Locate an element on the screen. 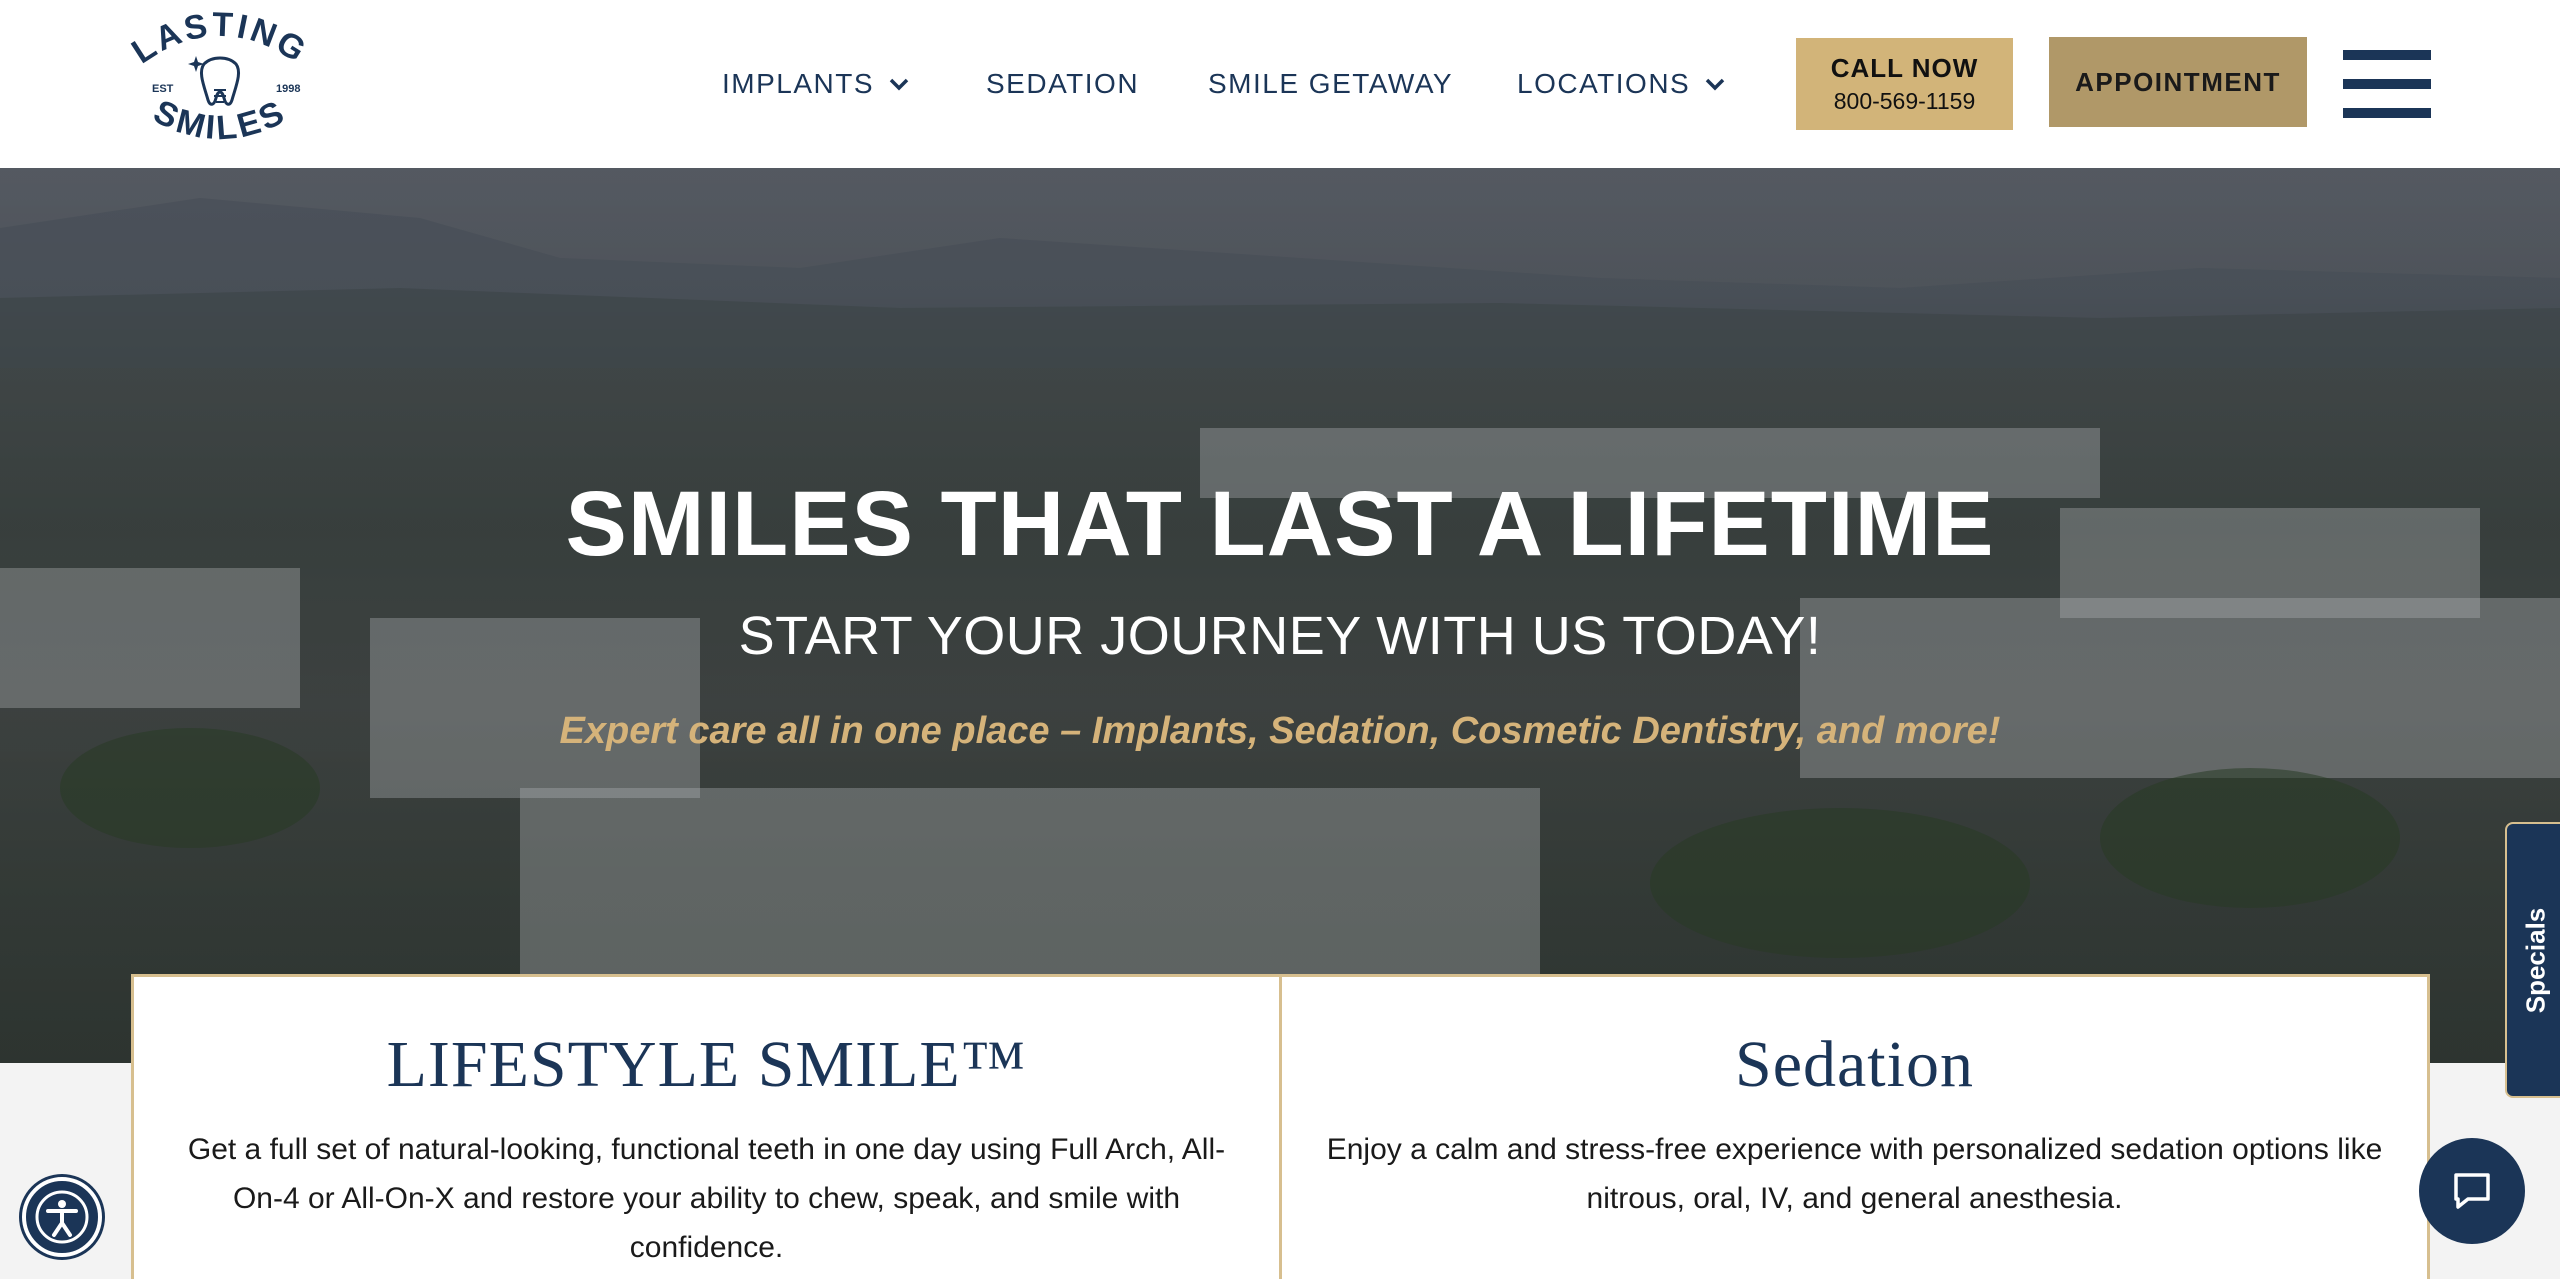  hero-background-mountains is located at coordinates (1280, 283).